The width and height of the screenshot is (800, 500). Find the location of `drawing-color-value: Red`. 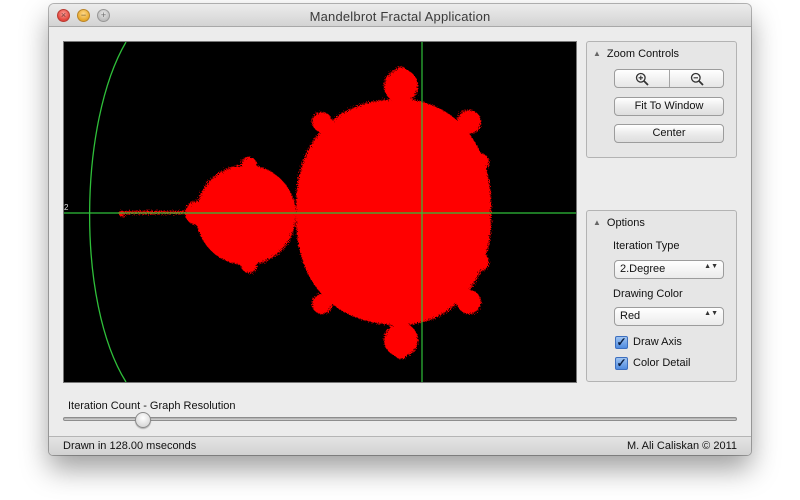

drawing-color-value: Red is located at coordinates (630, 316).